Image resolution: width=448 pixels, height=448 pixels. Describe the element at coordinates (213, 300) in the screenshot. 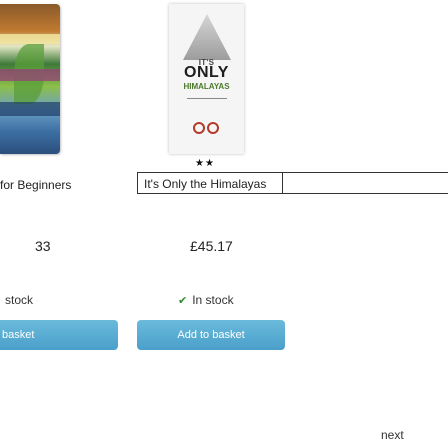

I see `stock-label: In stock` at that location.